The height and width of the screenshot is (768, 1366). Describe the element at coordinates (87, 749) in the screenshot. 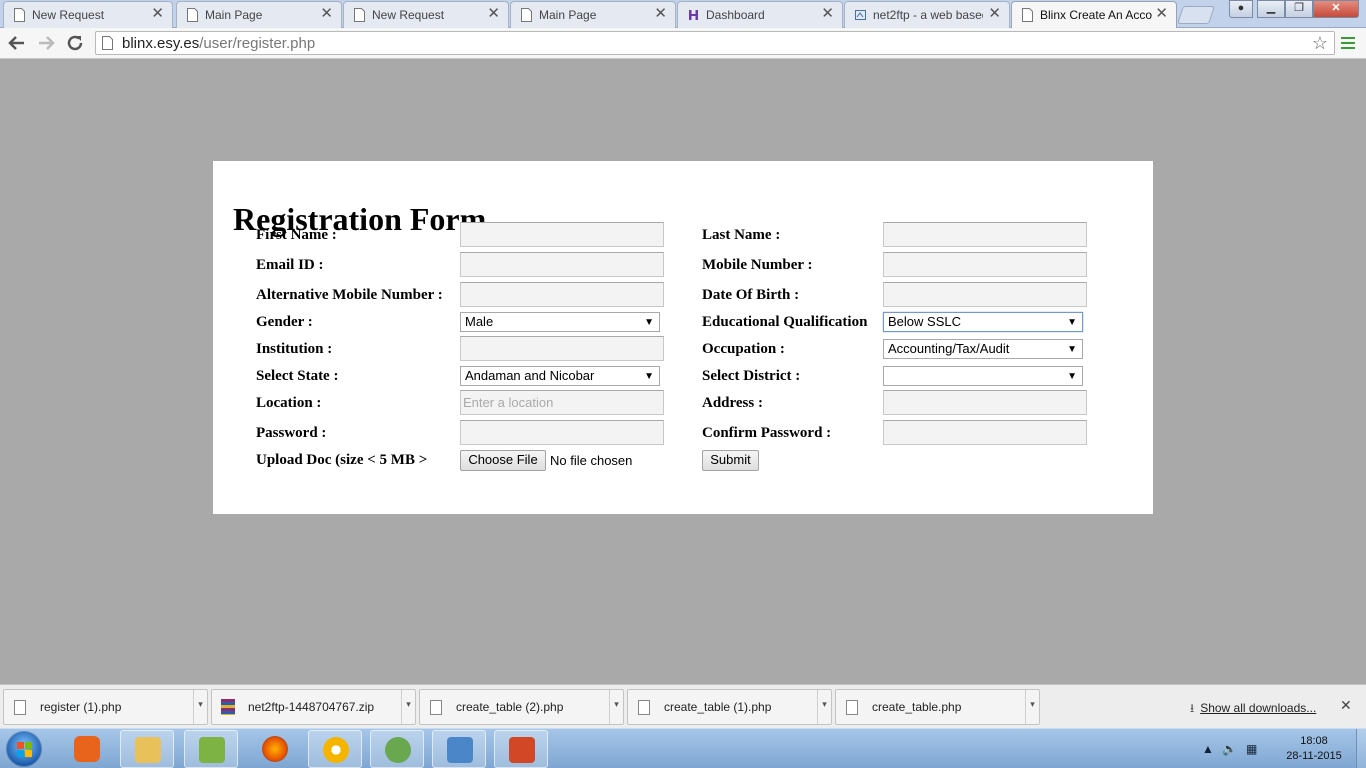

I see `media-player-icon` at that location.